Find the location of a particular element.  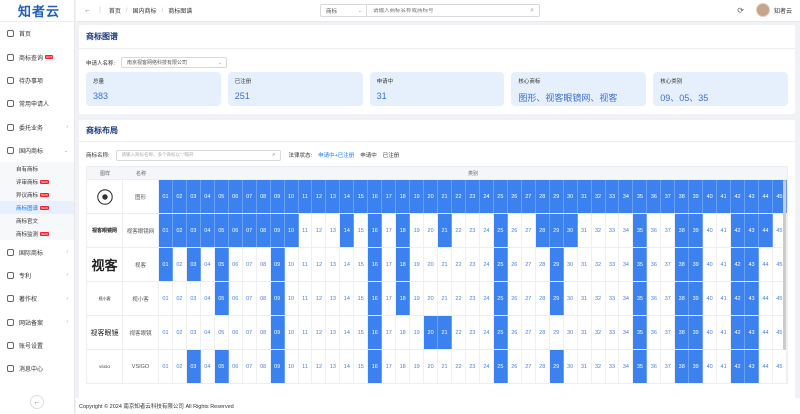

class-cell: 35 is located at coordinates (640, 366).